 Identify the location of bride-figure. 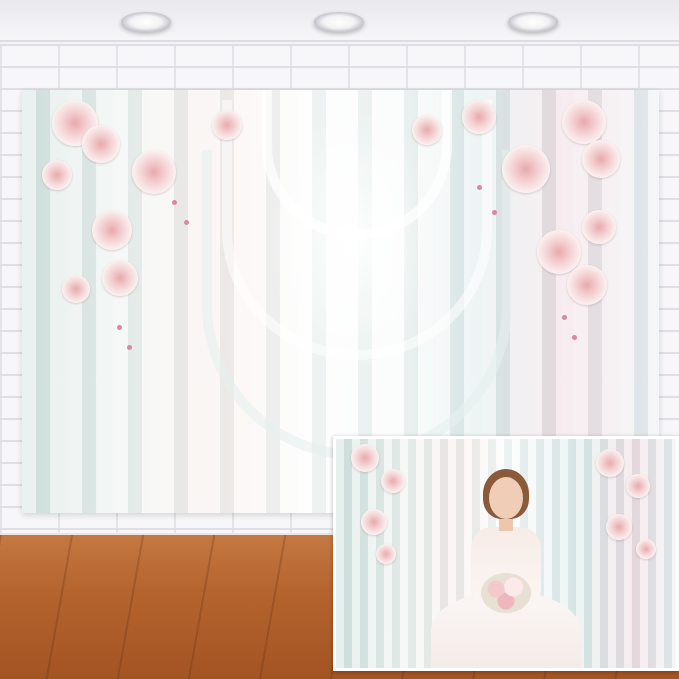
(506, 564).